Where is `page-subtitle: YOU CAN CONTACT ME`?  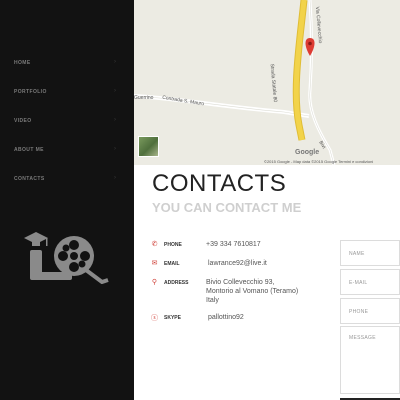 page-subtitle: YOU CAN CONTACT ME is located at coordinates (227, 207).